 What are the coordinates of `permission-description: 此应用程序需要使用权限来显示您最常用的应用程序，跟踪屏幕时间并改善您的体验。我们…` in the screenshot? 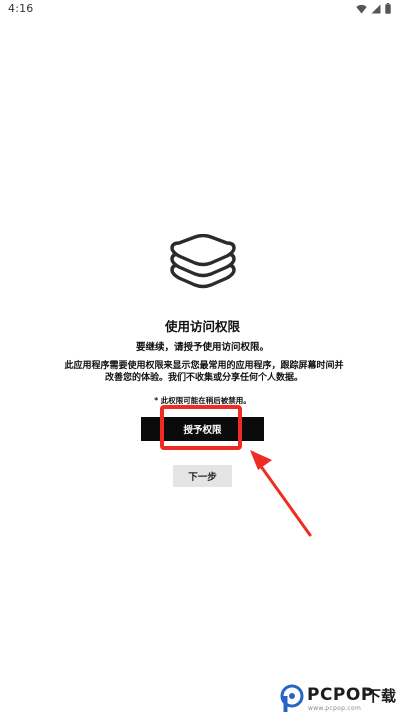 It's located at (204, 372).